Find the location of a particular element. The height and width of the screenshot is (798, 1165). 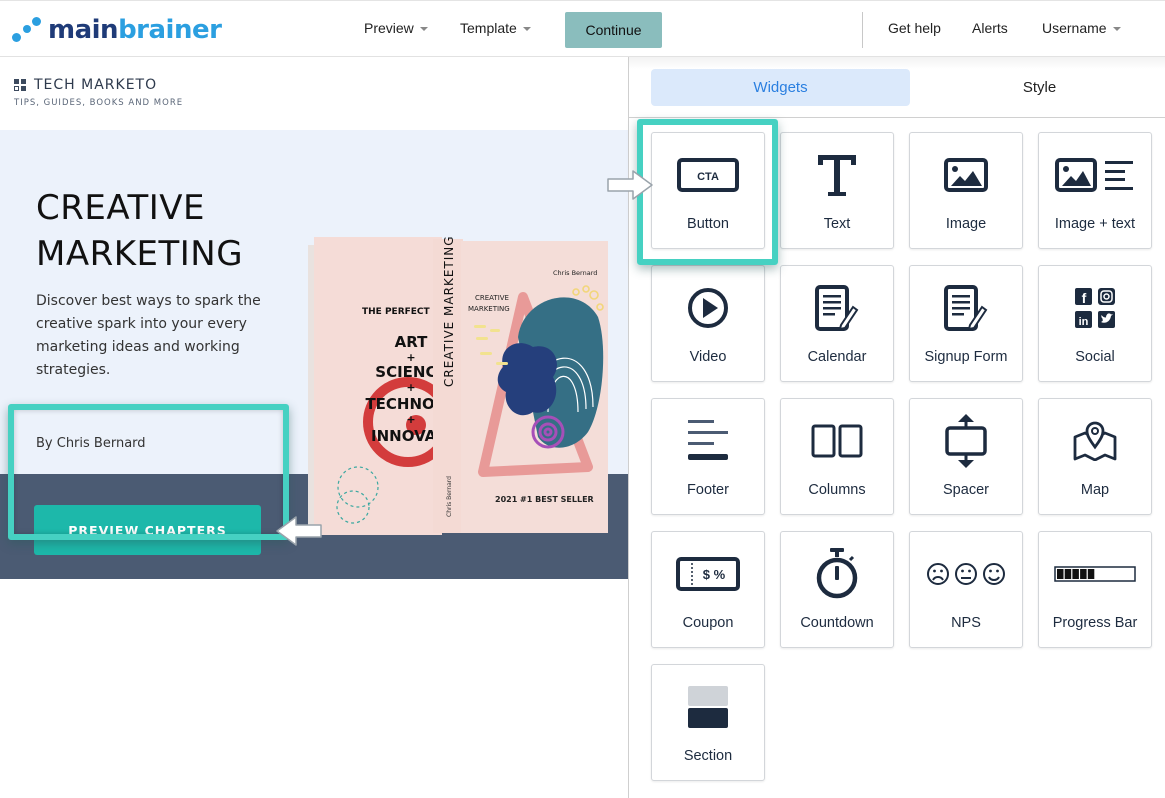

alerts-label: Alerts is located at coordinates (990, 28).